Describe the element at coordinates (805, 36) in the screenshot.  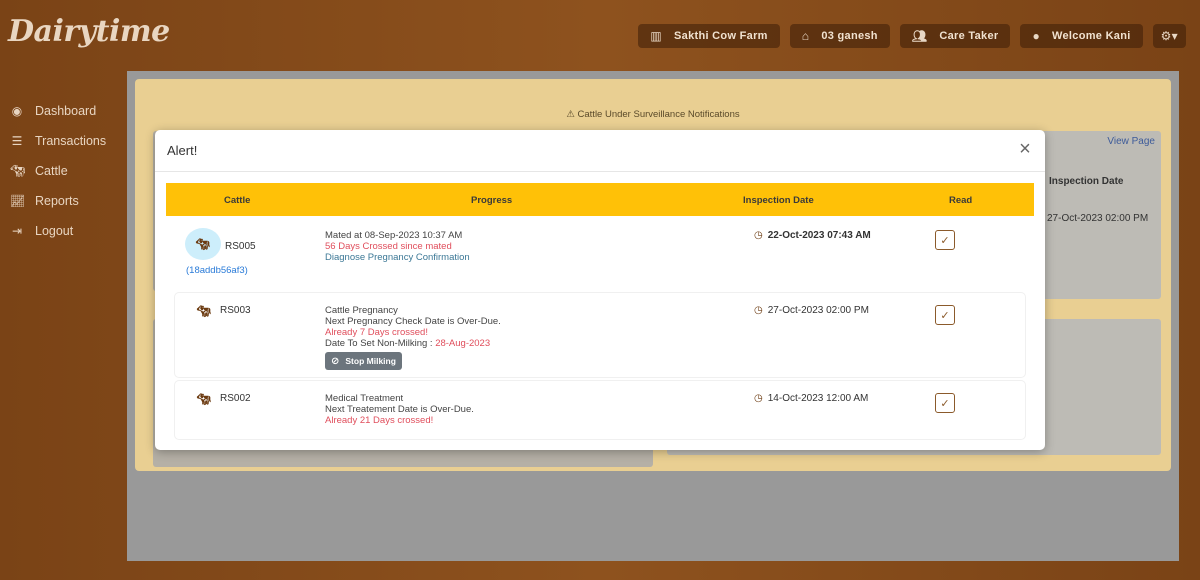
I see `home-icon: ⌂` at that location.